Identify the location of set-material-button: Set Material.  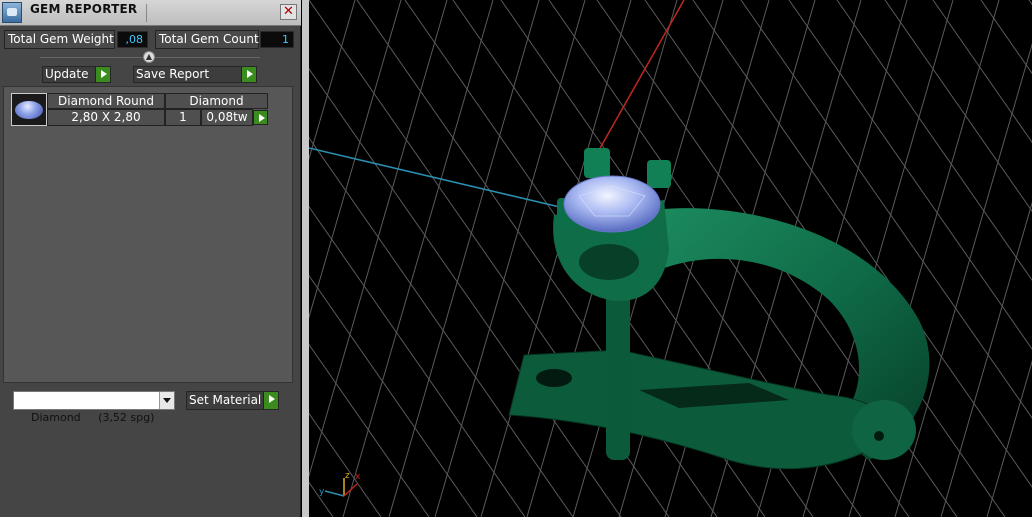
(232, 400).